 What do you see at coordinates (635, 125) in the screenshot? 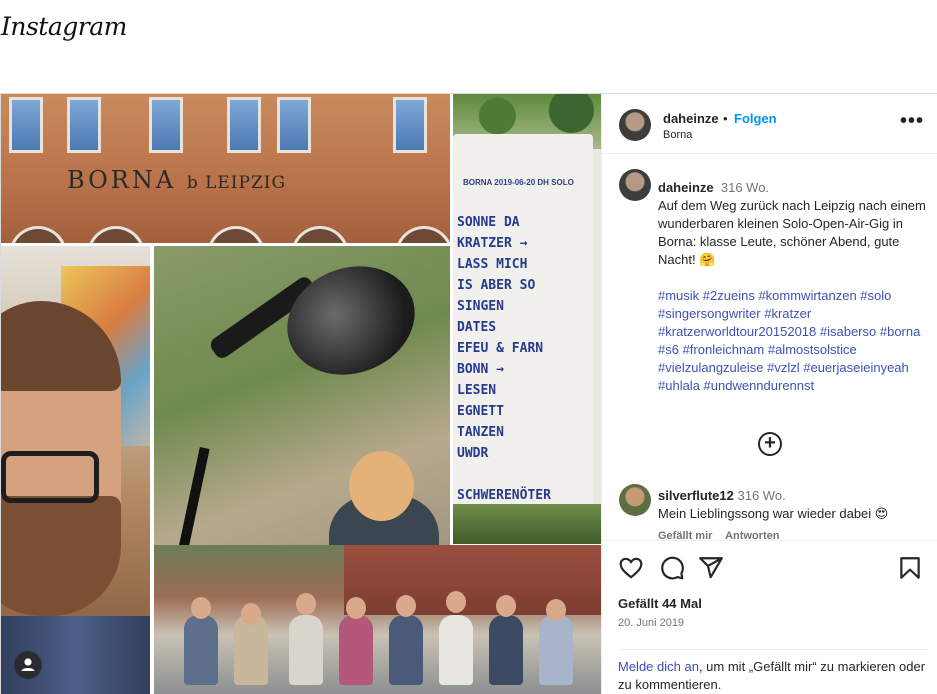
I see `author-avatar` at bounding box center [635, 125].